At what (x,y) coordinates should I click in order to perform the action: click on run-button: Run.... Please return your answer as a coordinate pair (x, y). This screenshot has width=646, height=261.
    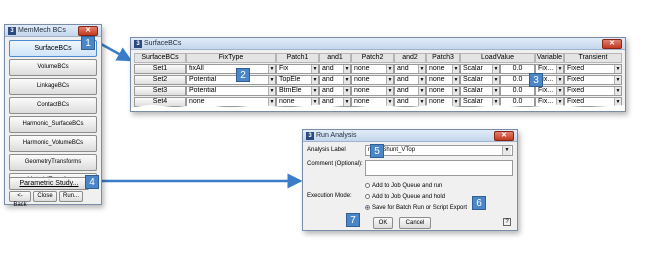
    Looking at the image, I should click on (71, 196).